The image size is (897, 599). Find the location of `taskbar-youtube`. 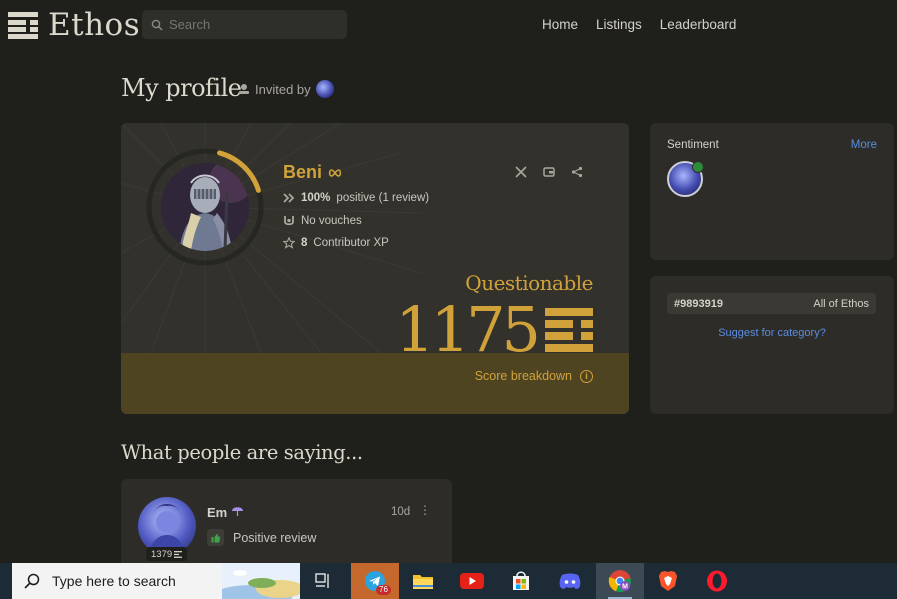

taskbar-youtube is located at coordinates (472, 581).